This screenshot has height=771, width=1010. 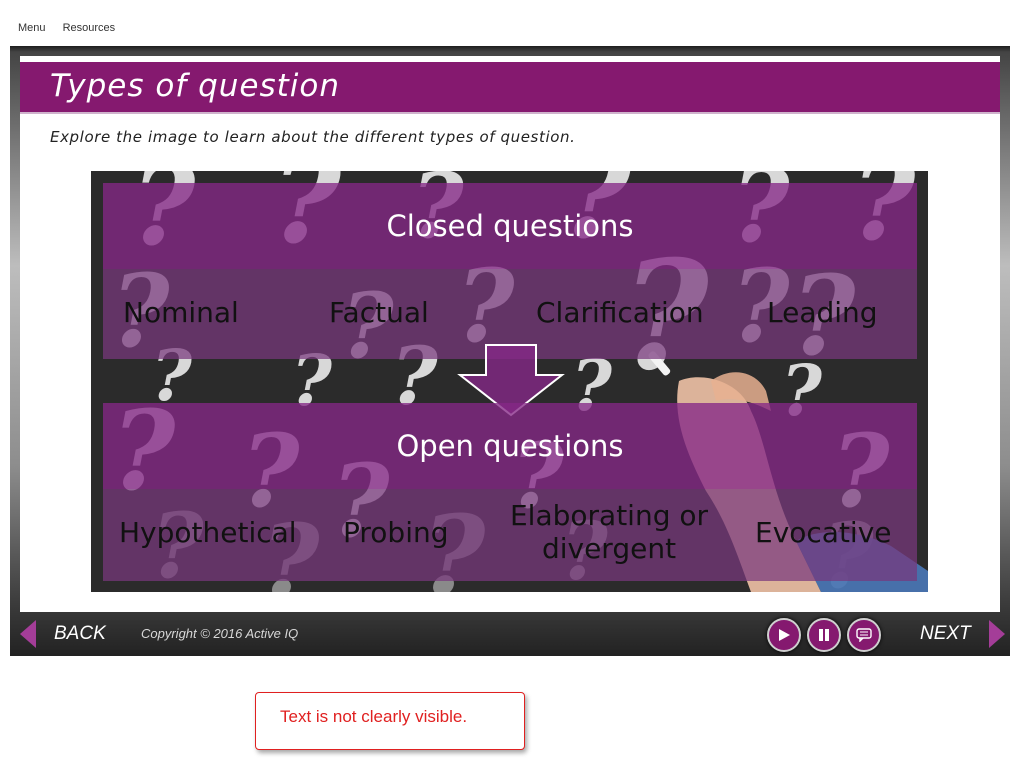 I want to click on open-questions-heading: Open questions, so click(x=510, y=446).